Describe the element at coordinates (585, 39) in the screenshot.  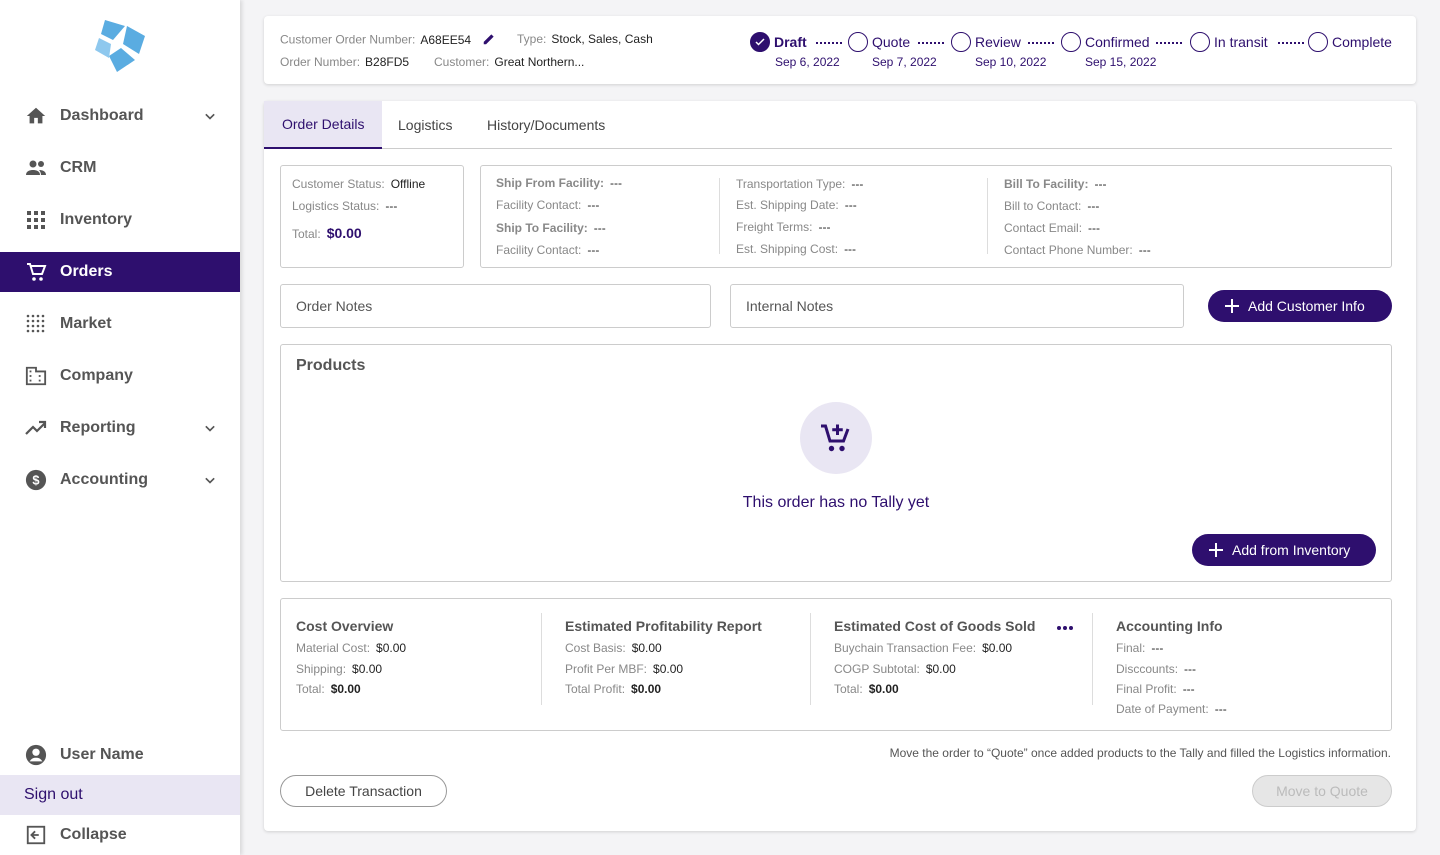
I see `order-type: Type: Stock, Sales, Cash` at that location.